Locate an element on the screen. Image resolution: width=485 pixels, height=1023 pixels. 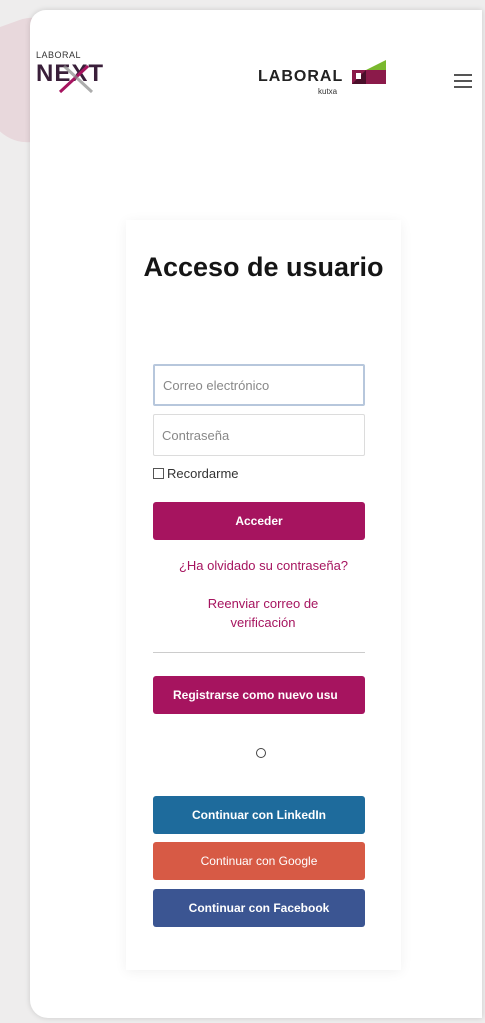
site-header: LABORAL NEXT LABORAL kutxa is located at coordinates (256, 60).